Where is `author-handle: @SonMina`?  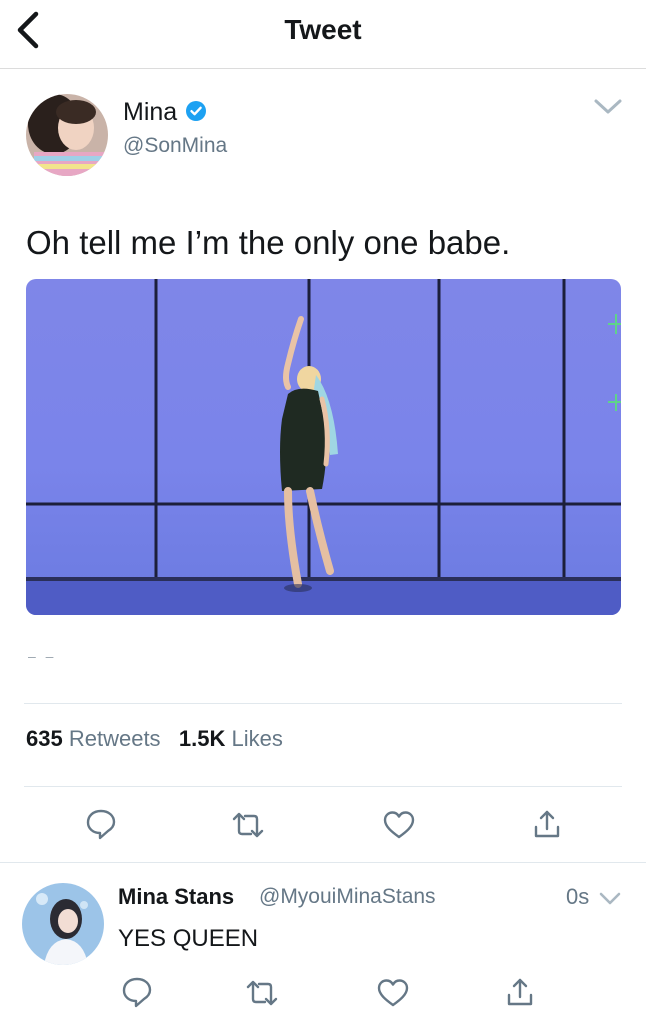
author-handle: @SonMina is located at coordinates (175, 146).